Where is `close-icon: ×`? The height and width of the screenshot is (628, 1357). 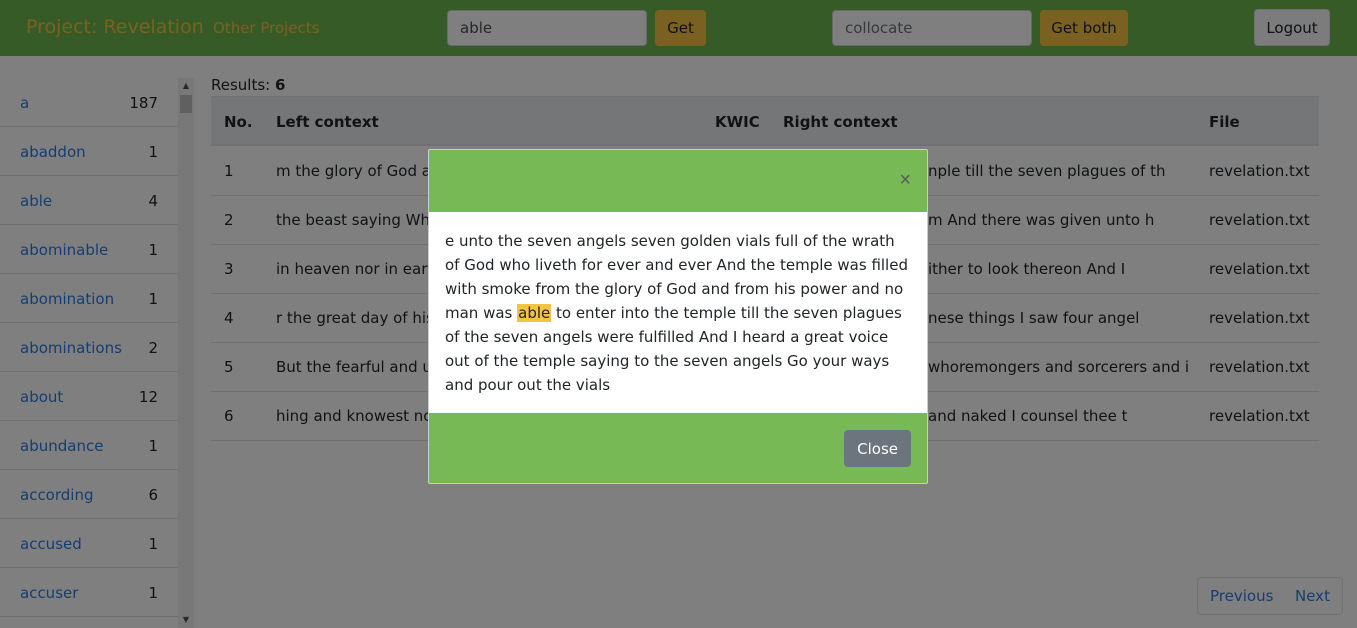
close-icon: × is located at coordinates (905, 180).